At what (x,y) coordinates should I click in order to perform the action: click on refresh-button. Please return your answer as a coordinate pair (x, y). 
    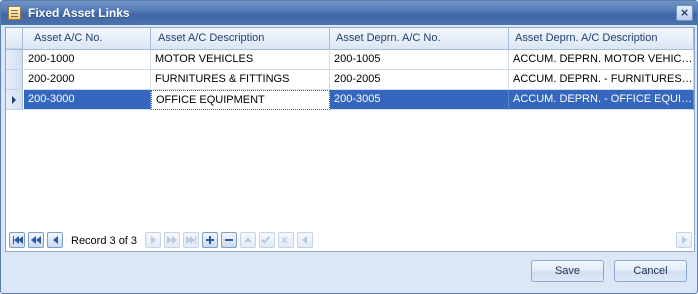
    Looking at the image, I should click on (305, 240).